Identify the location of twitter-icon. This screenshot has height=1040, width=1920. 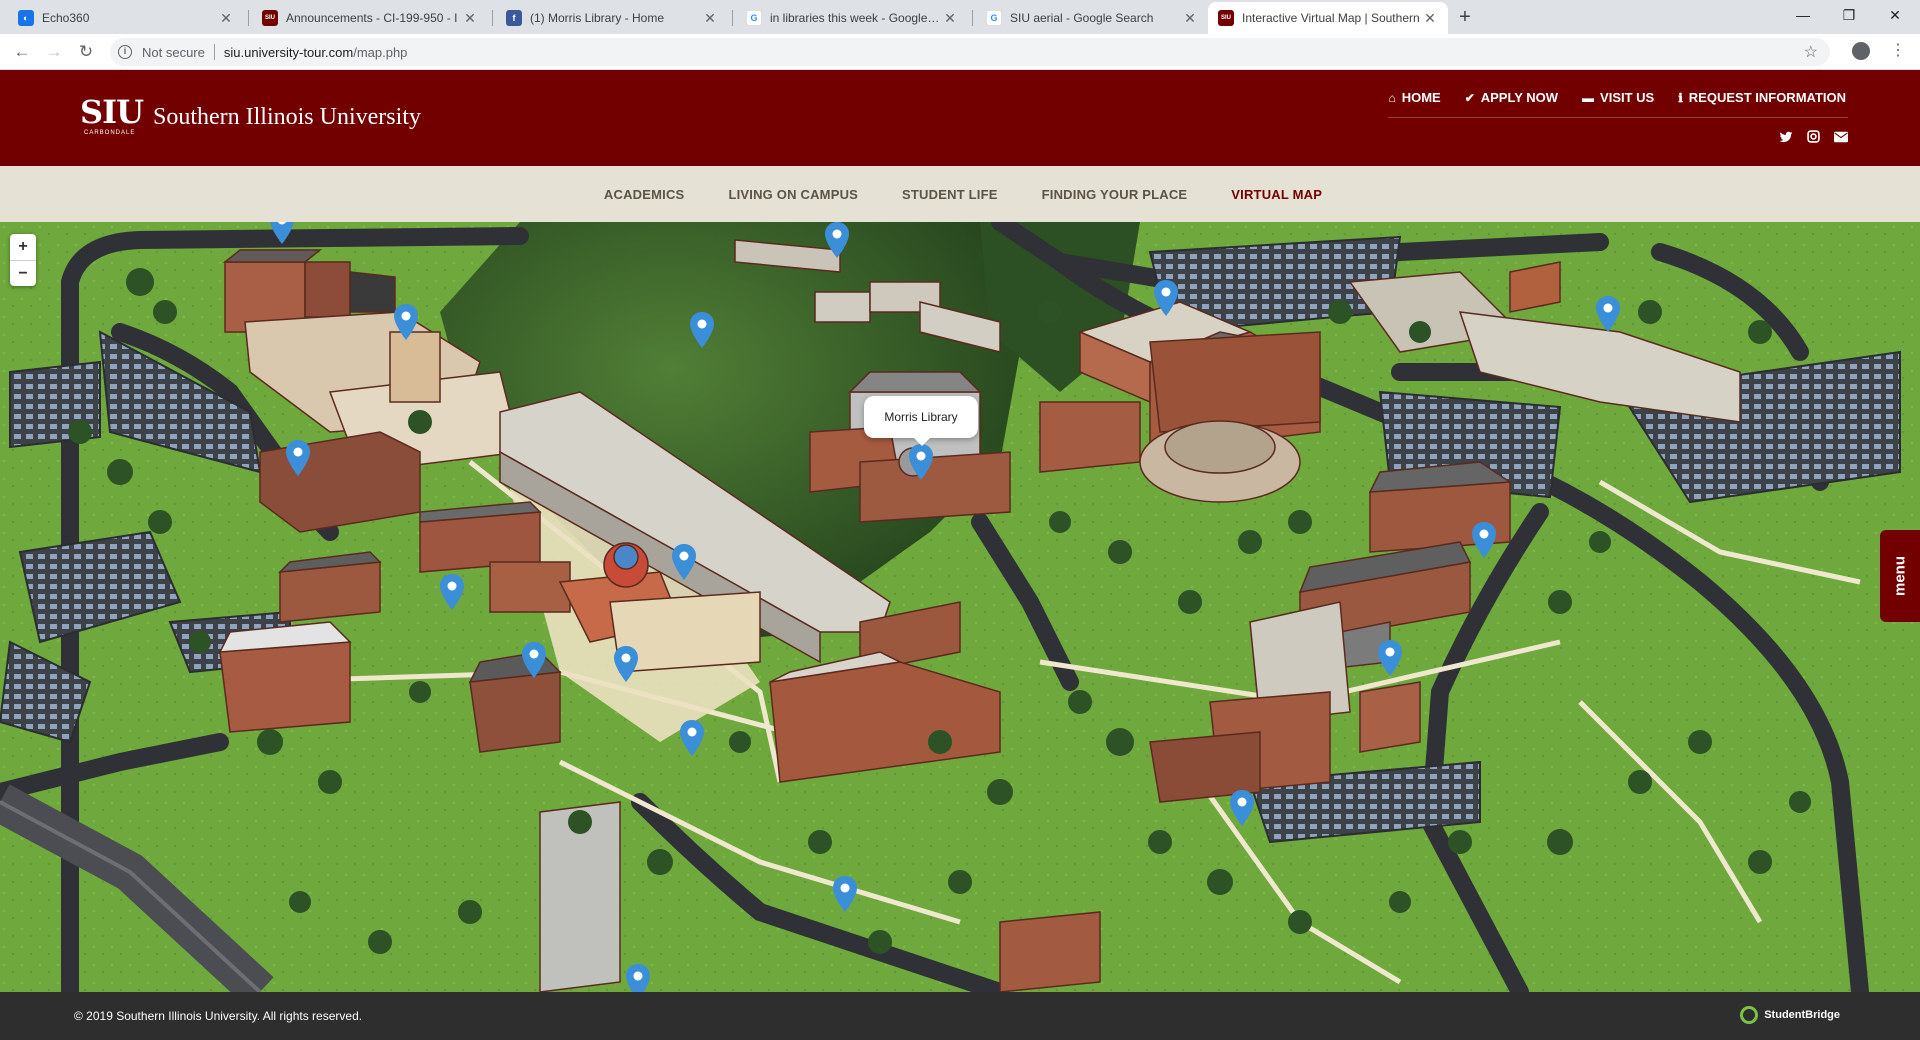
(1786, 138).